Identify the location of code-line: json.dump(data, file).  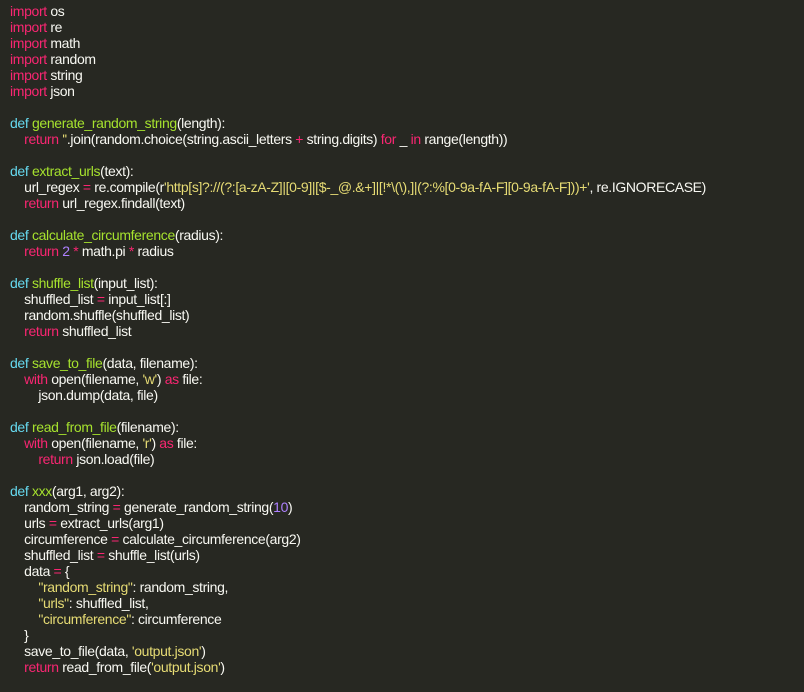
(407, 395).